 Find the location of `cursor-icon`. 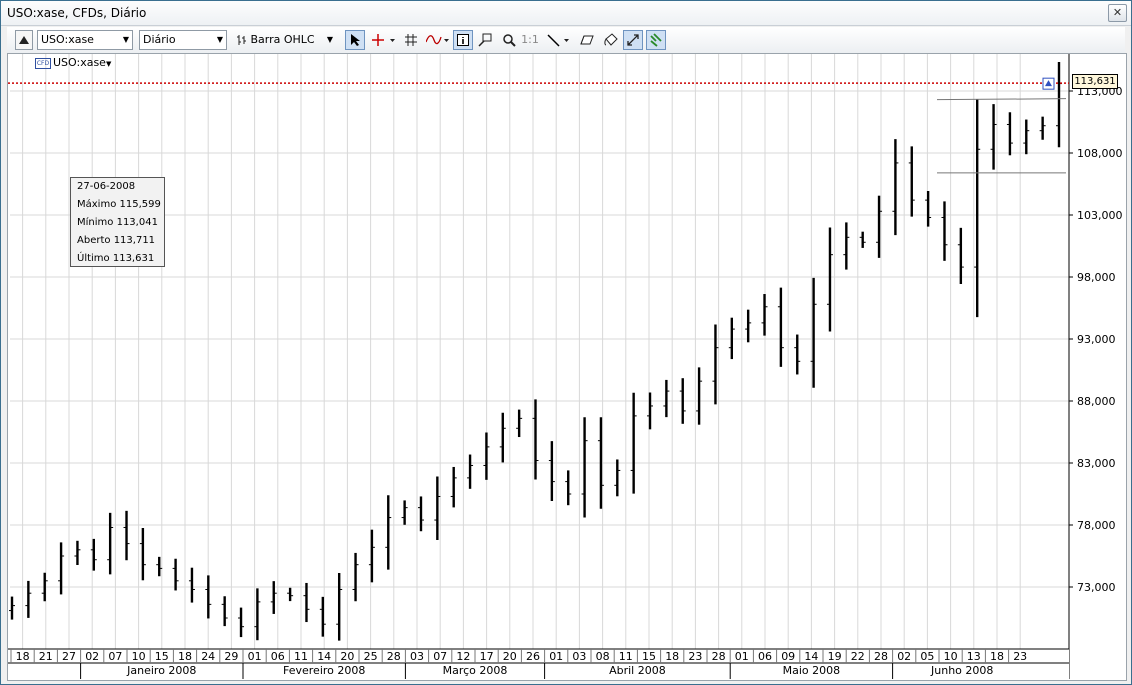

cursor-icon is located at coordinates (355, 40).